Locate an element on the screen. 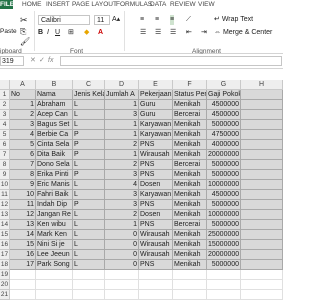 The image size is (320, 300). table-cell: 17 is located at coordinates (23, 265).